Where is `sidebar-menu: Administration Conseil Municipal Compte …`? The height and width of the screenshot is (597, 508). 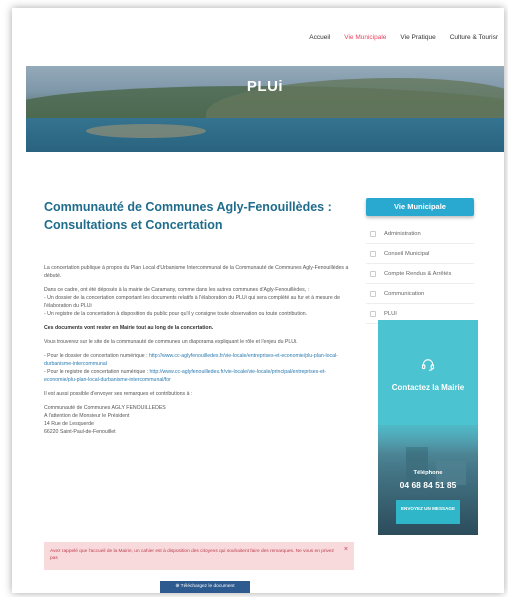 sidebar-menu: Administration Conseil Municipal Compte … is located at coordinates (420, 274).